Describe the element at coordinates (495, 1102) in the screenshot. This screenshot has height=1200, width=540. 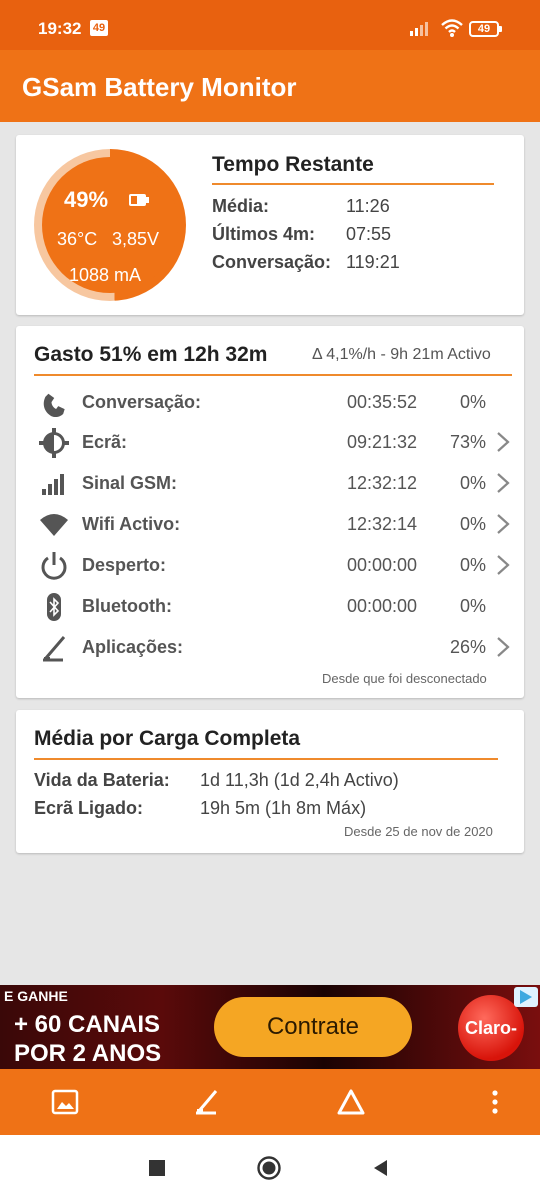
I see `more-vert-icon` at that location.